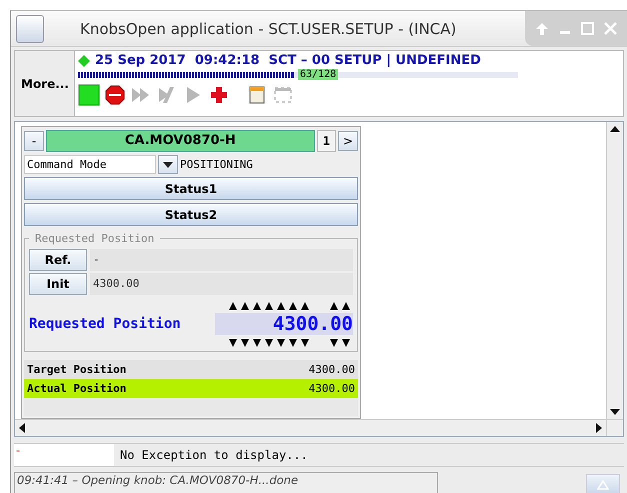 Image resolution: width=627 pixels, height=493 pixels. Describe the element at coordinates (326, 141) in the screenshot. I see `knob-index: 1` at that location.